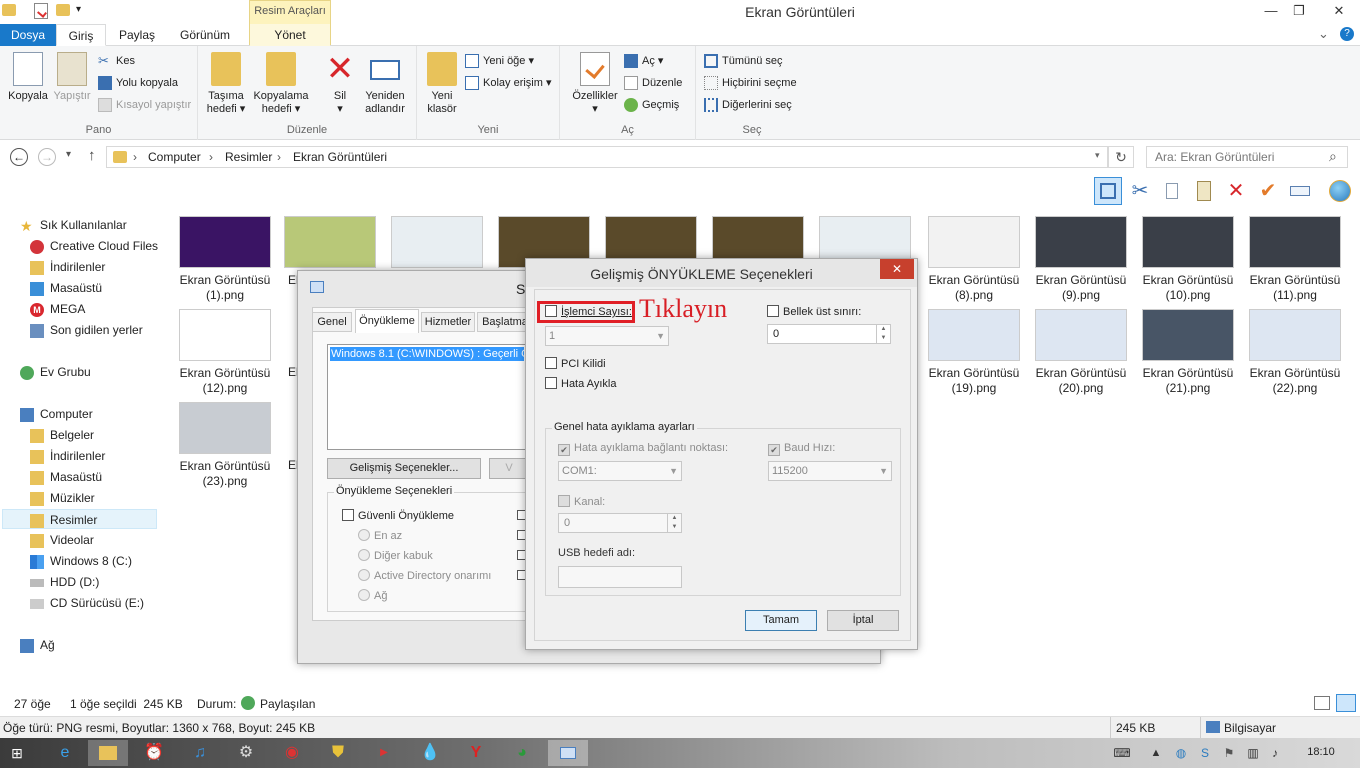 The image size is (1360, 768). I want to click on boot-list-item: Windows 8.1 (C:\WINDOWS) : Geçerli OS, so click(427, 354).